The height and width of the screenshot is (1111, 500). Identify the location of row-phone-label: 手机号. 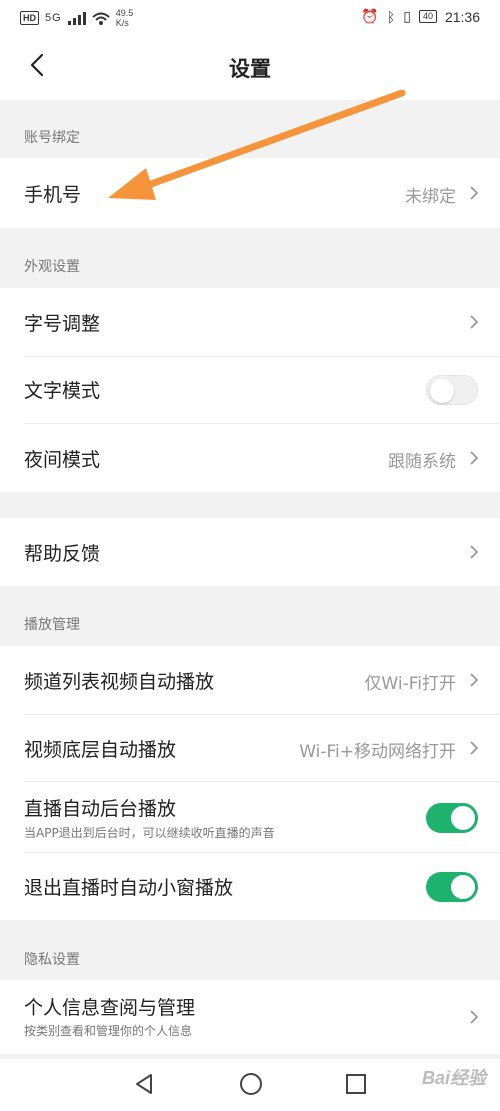
(53, 195).